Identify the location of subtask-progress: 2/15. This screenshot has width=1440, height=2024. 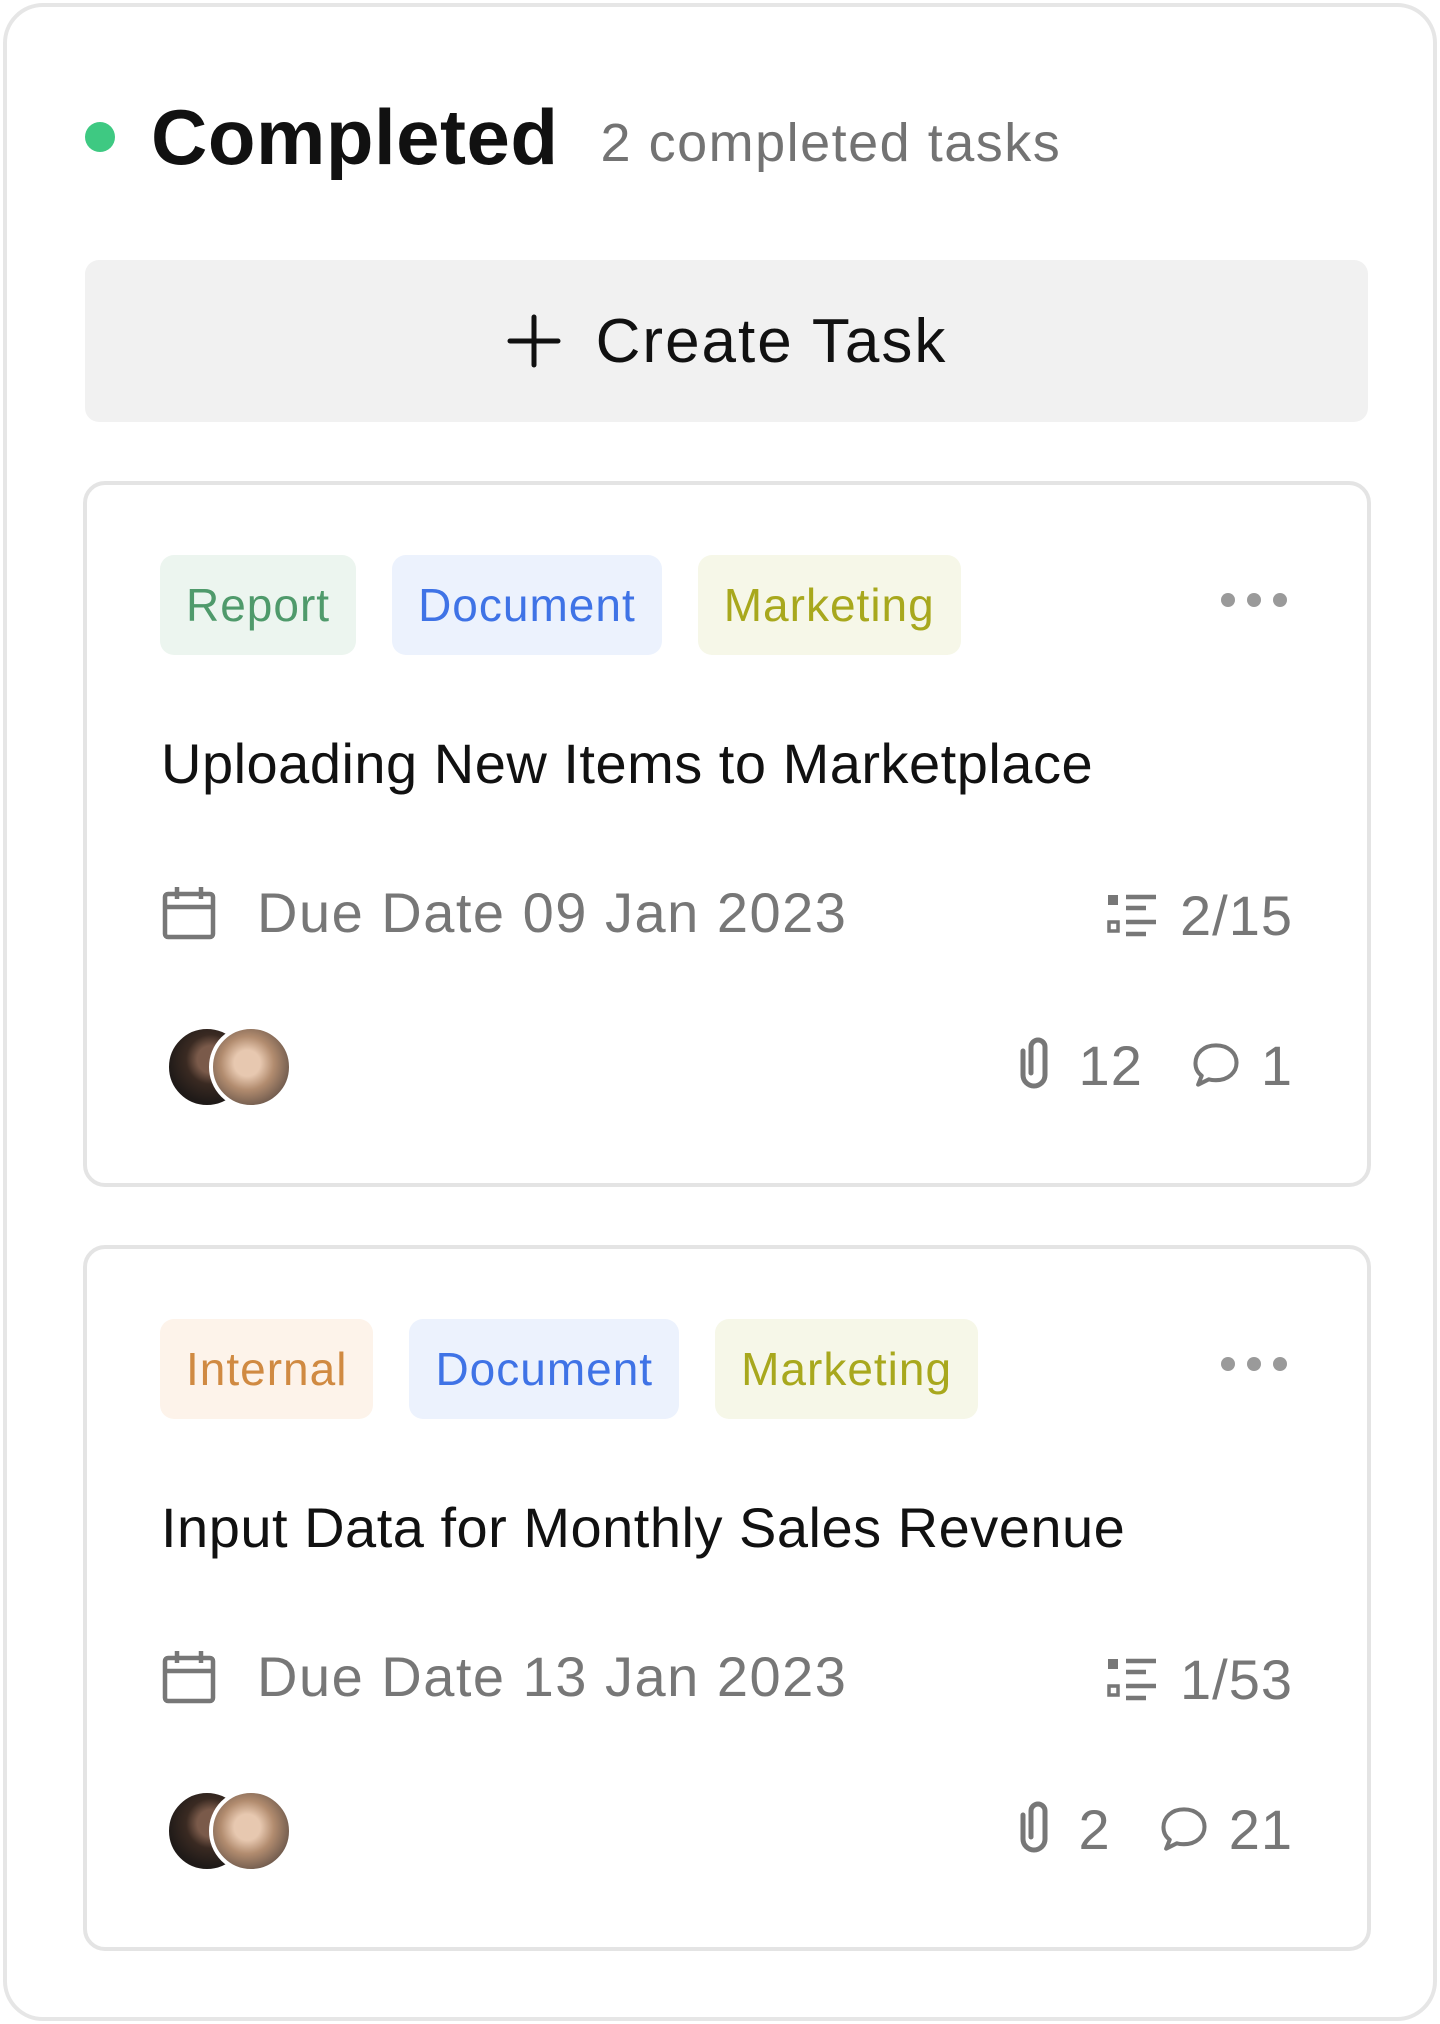
(1199, 915).